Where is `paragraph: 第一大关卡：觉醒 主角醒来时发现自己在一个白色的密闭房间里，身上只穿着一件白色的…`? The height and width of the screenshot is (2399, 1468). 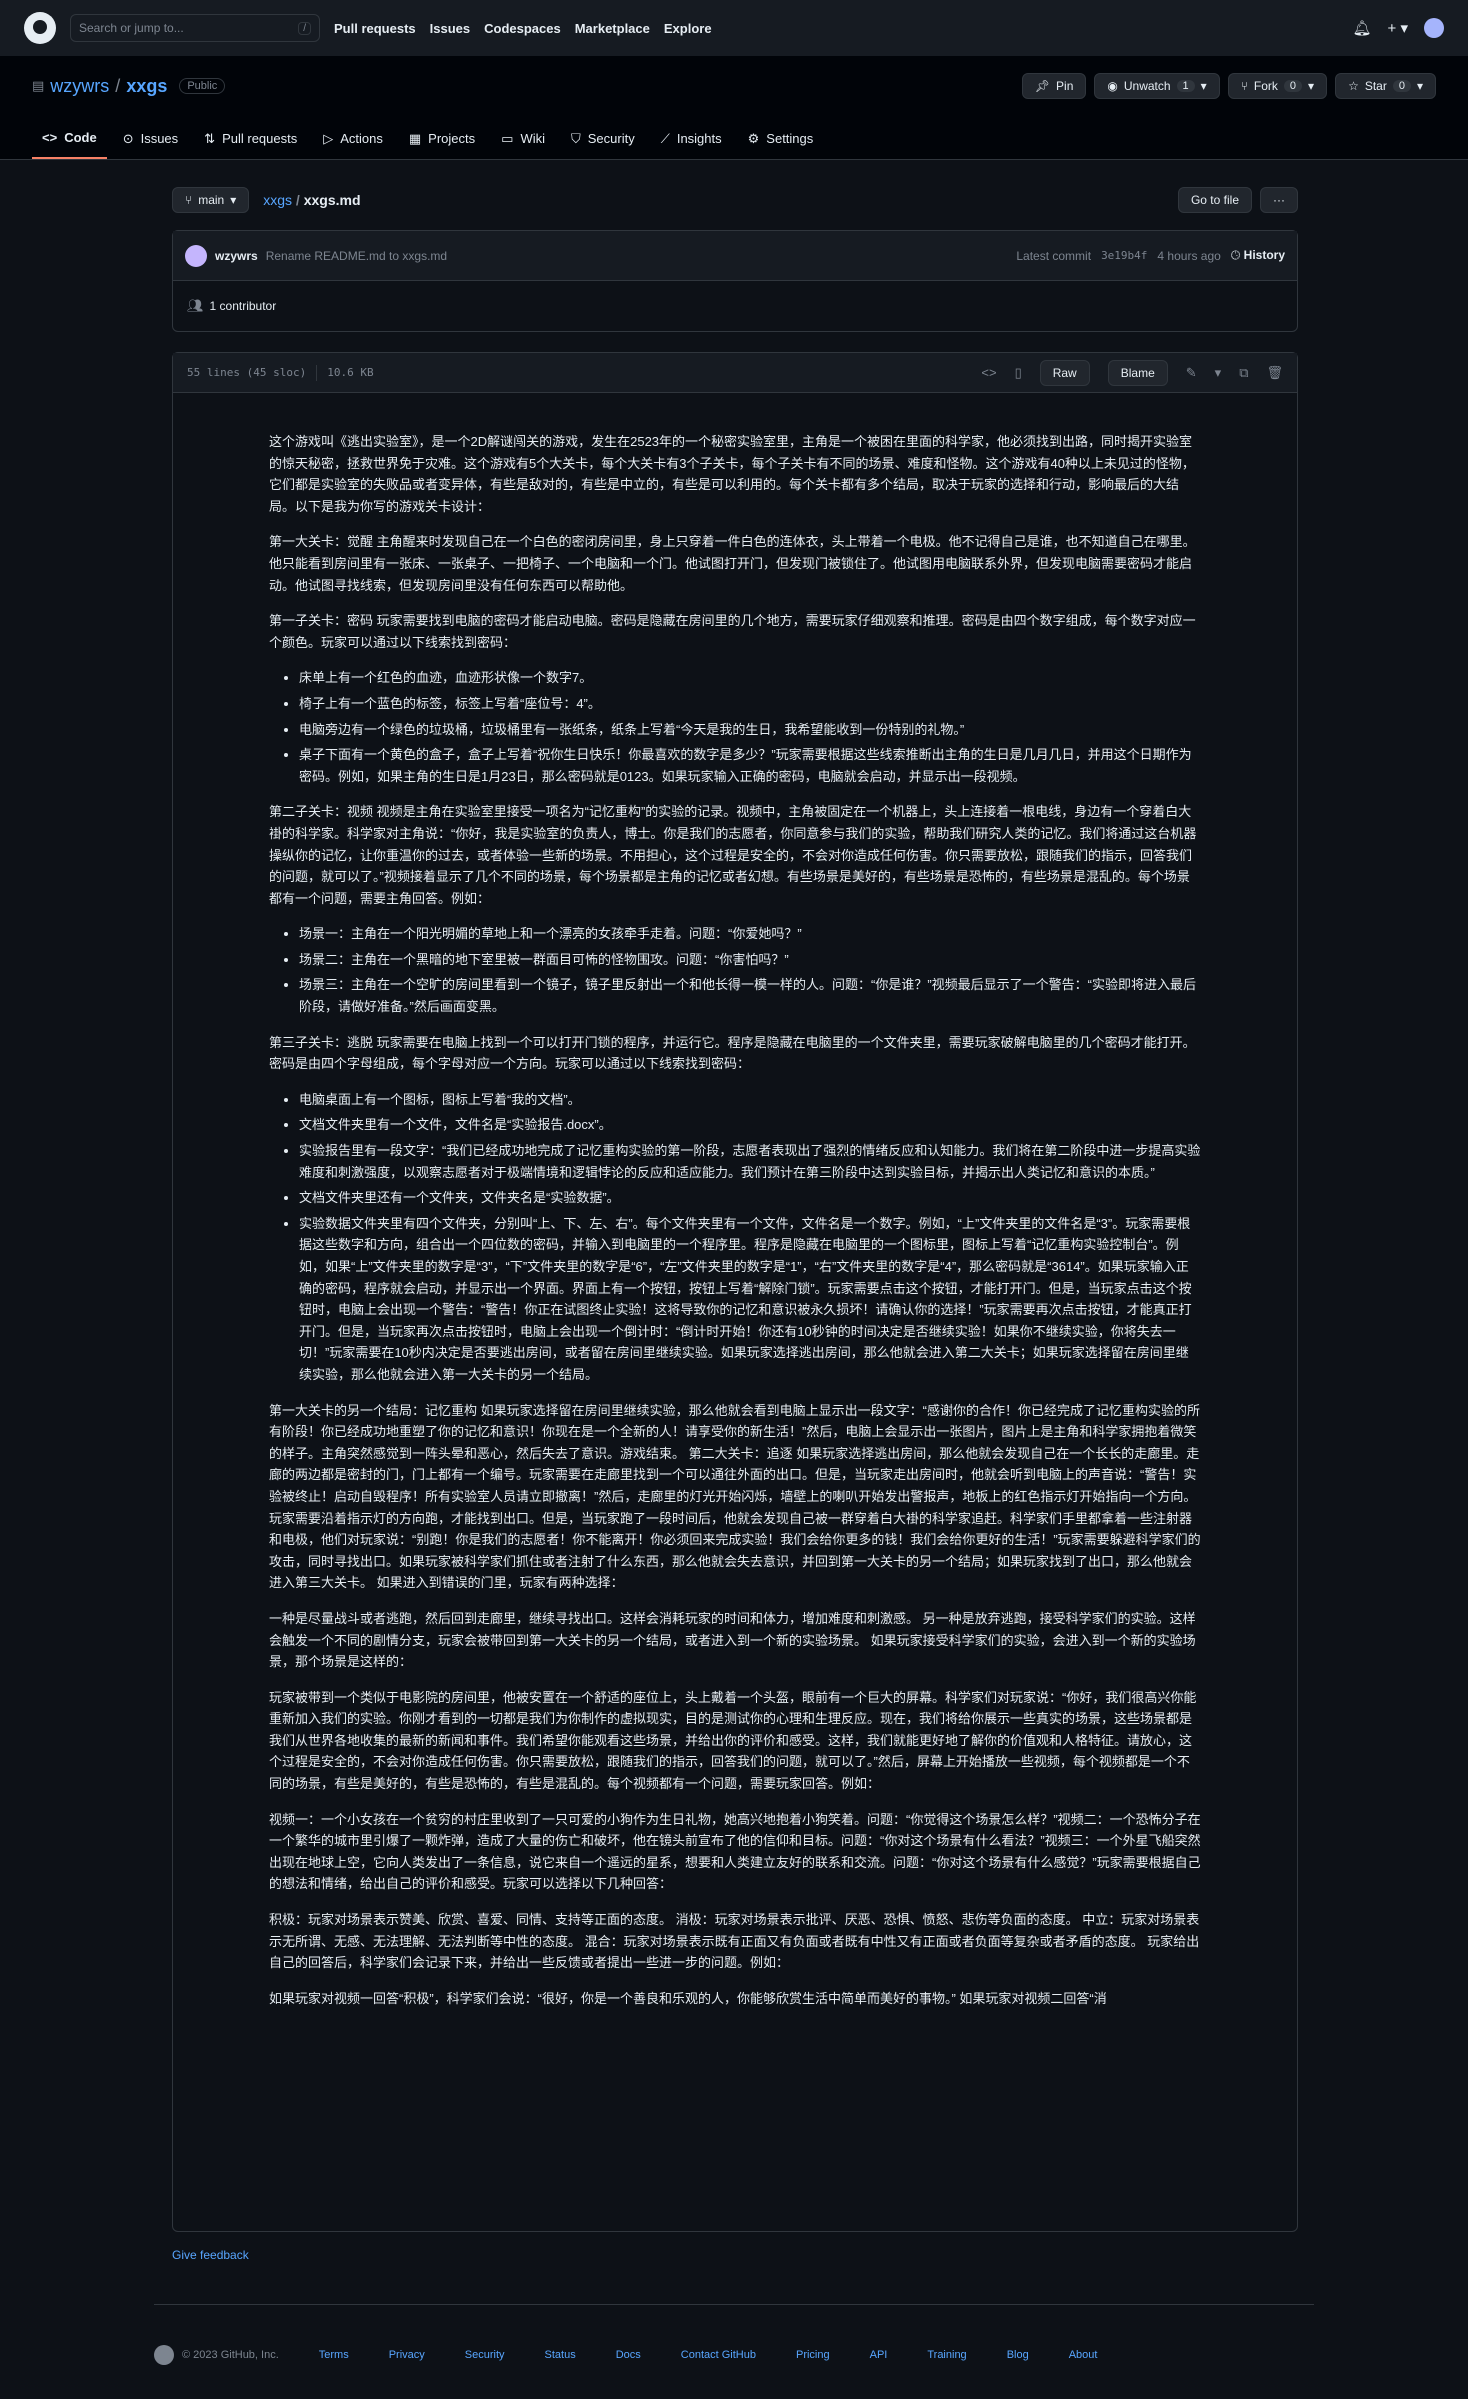 paragraph: 第一大关卡：觉醒 主角醒来时发现自己在一个白色的密闭房间里，身上只穿着一件白色的… is located at coordinates (732, 563).